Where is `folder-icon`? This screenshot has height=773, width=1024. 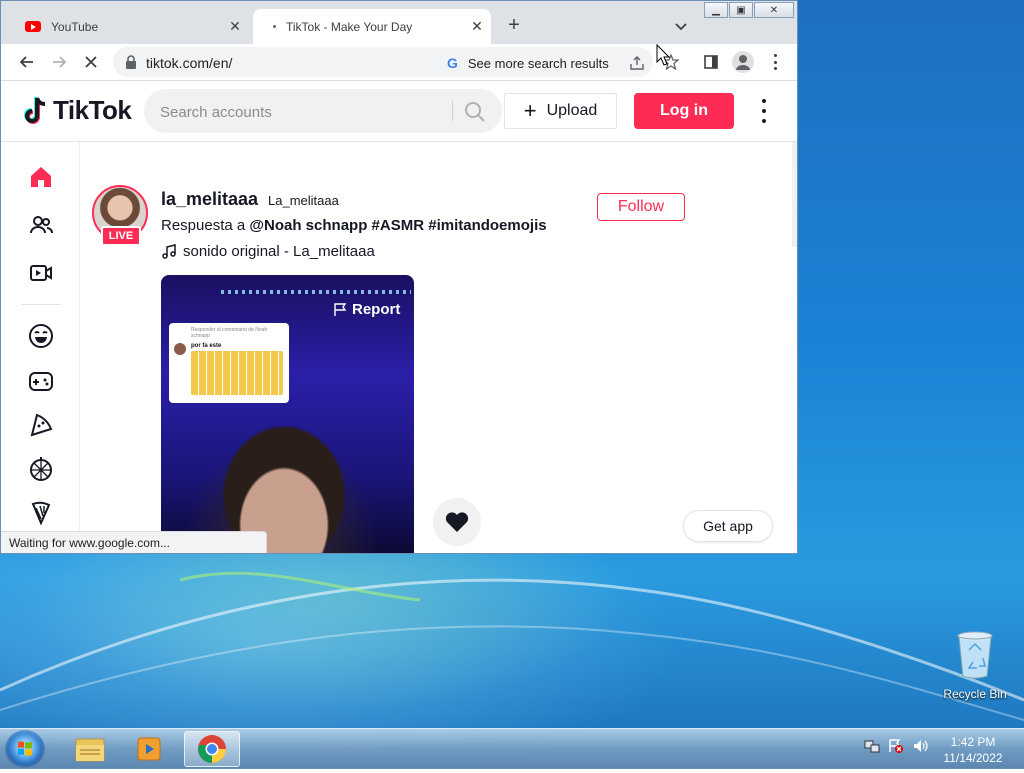
folder-icon is located at coordinates (90, 750).